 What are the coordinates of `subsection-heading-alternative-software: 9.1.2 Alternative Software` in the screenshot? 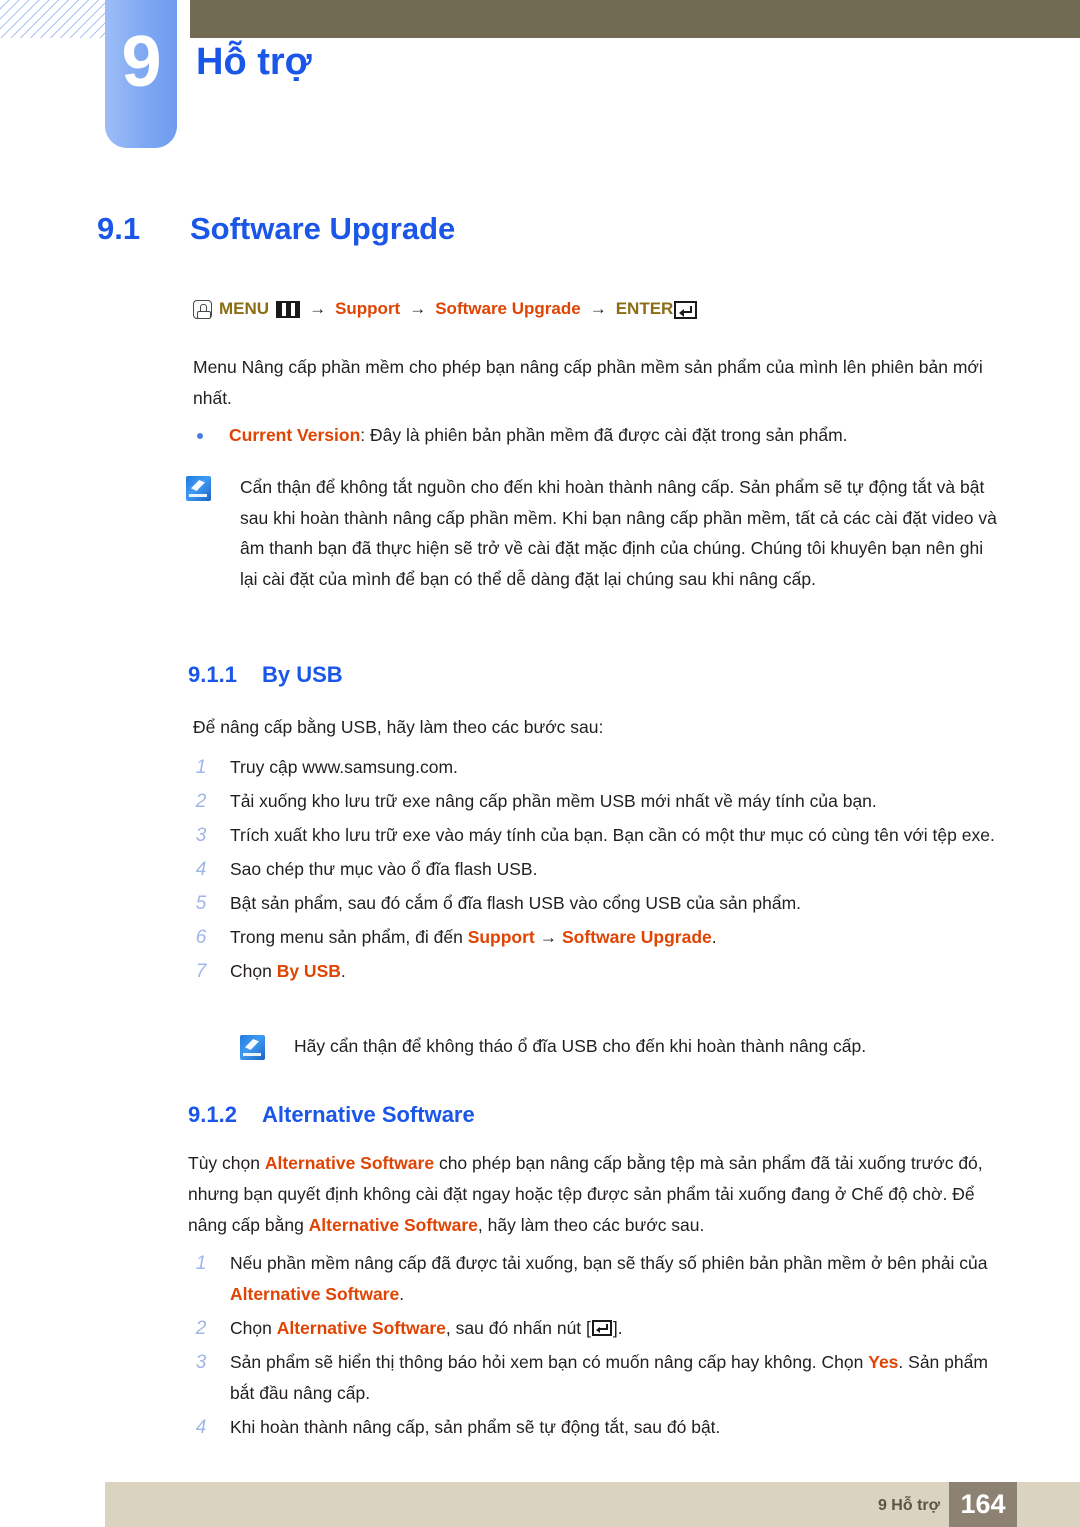 It's located at (331, 1115).